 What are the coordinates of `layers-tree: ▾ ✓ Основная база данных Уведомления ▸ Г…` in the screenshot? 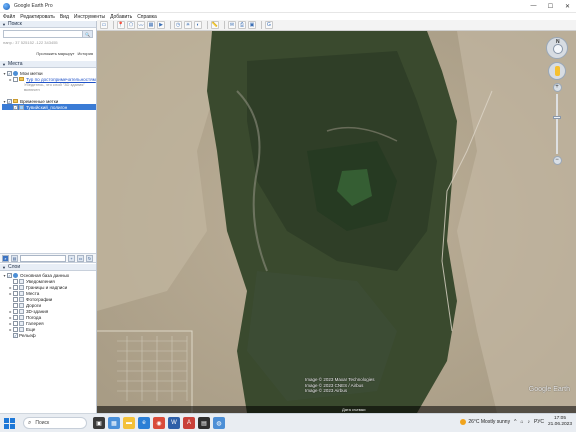 It's located at (48, 304).